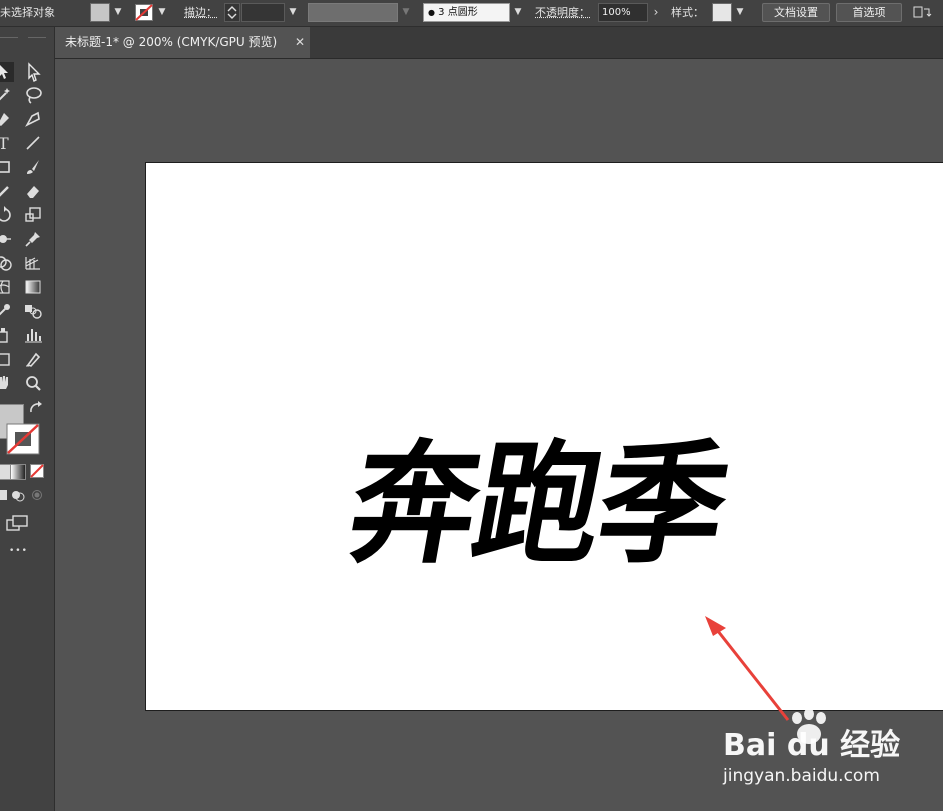  Describe the element at coordinates (499, 43) in the screenshot. I see `document-tab-bar: 未标题-1* @ 200% (CMYK/GPU 预览) ✕` at that location.